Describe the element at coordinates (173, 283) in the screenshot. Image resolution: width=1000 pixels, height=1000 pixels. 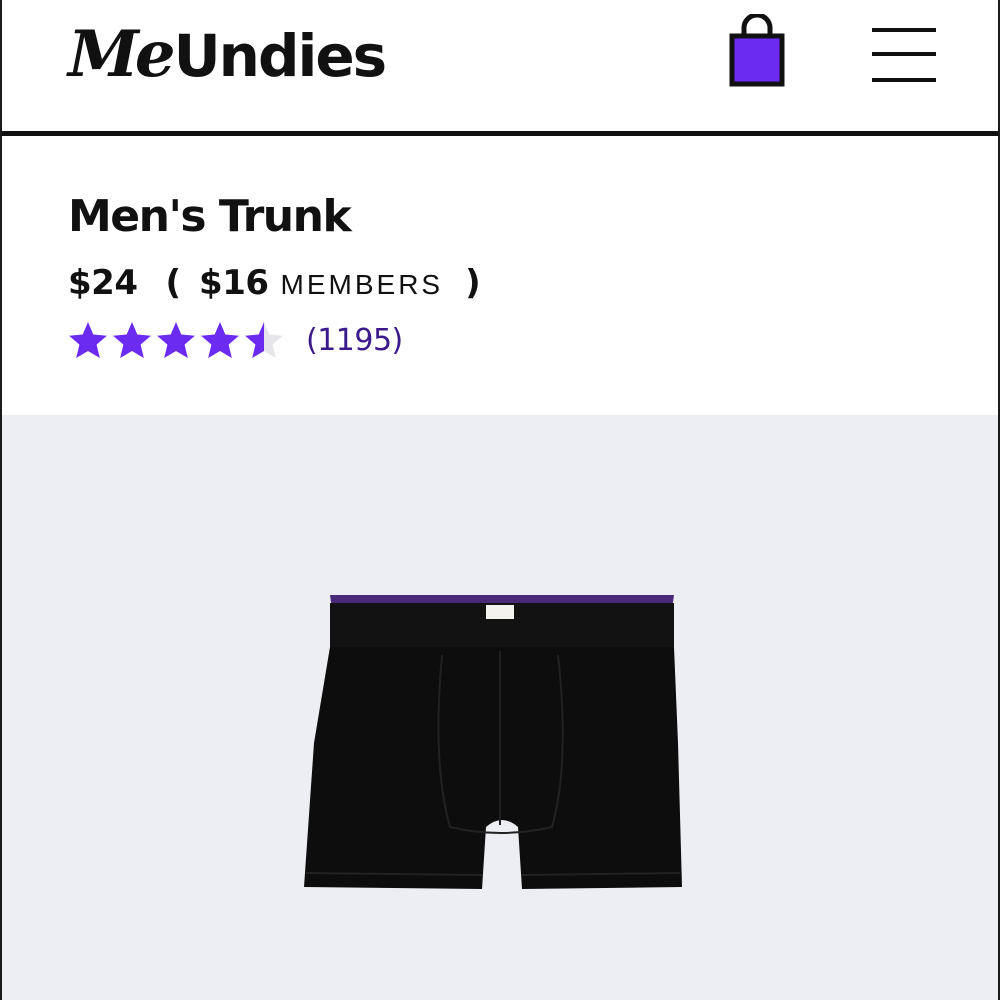
I see `paren-open: (` at that location.